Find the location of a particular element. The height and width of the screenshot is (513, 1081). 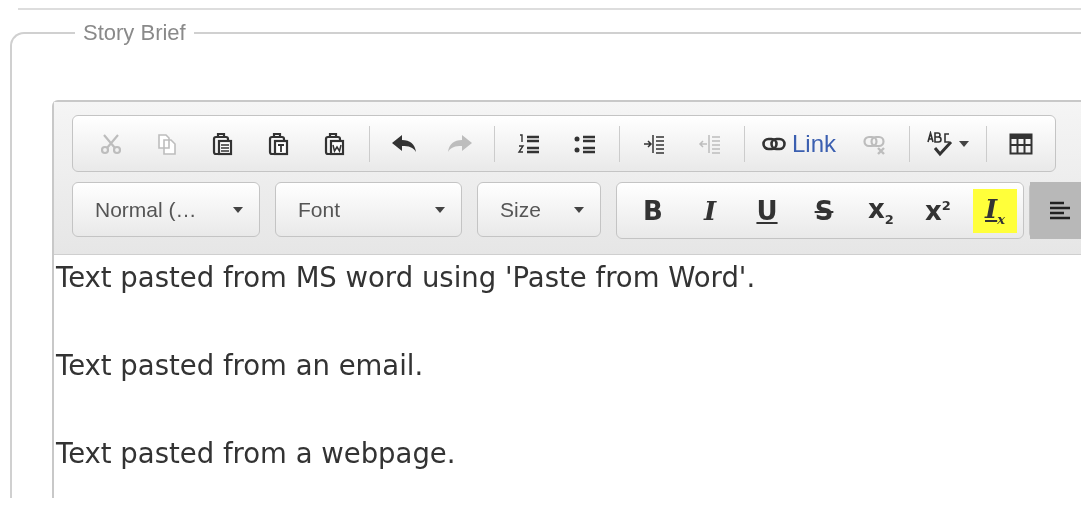

dropdown-select: Size is located at coordinates (539, 209).